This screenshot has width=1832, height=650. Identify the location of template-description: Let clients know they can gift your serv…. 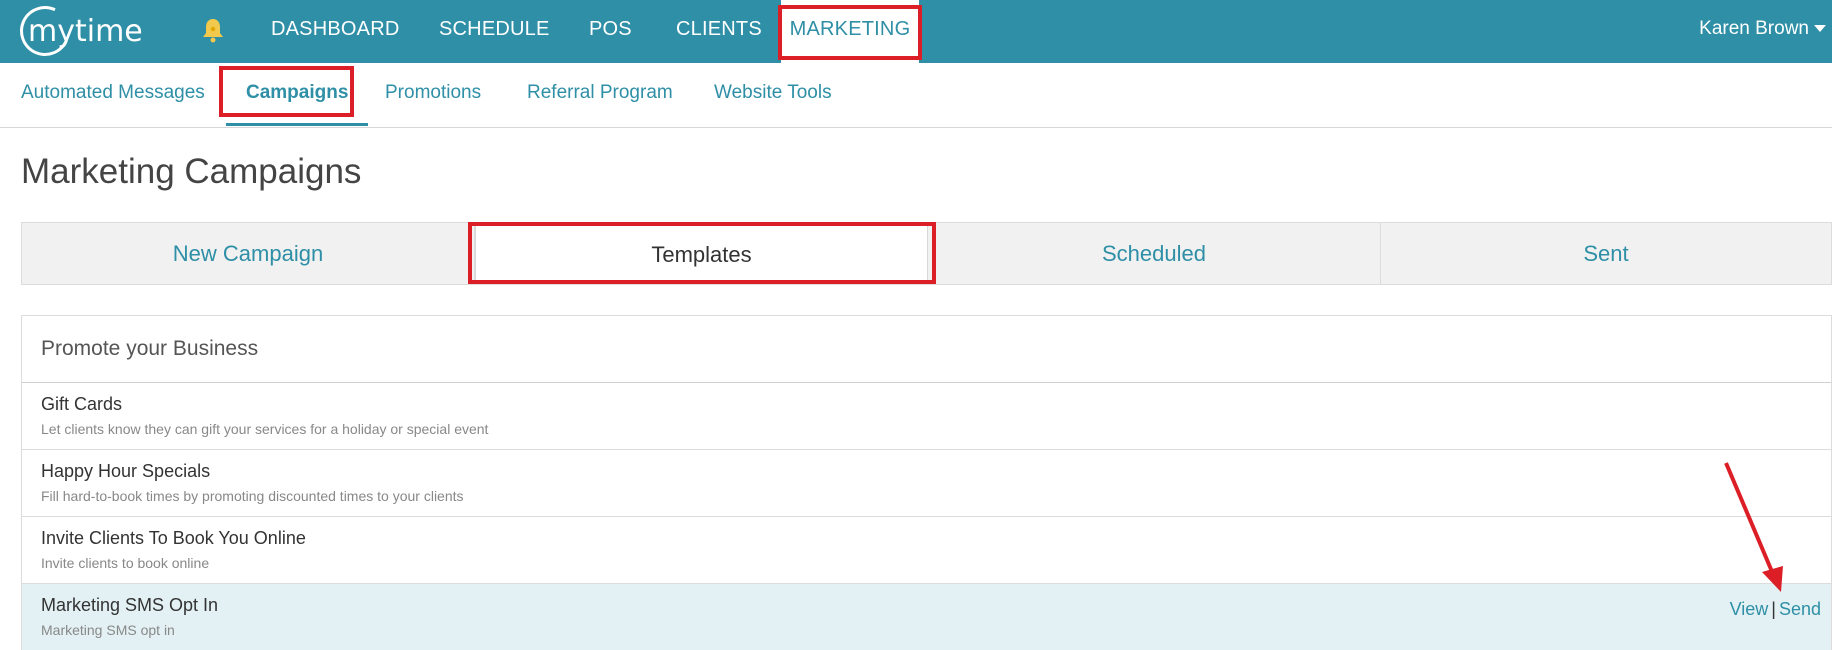
(265, 429).